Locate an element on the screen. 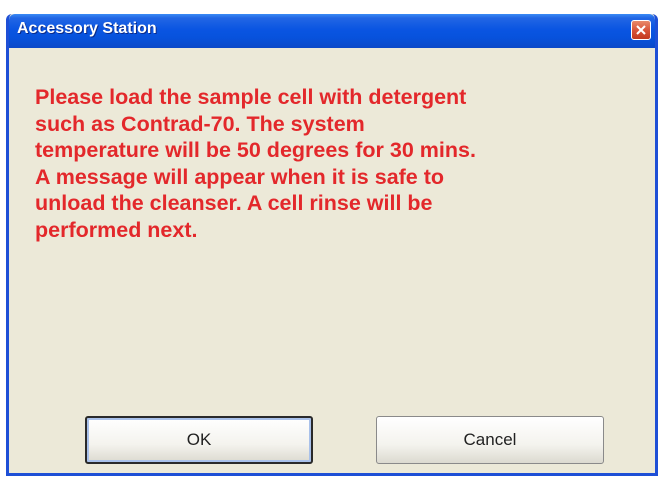 This screenshot has width=661, height=480. close-button is located at coordinates (641, 30).